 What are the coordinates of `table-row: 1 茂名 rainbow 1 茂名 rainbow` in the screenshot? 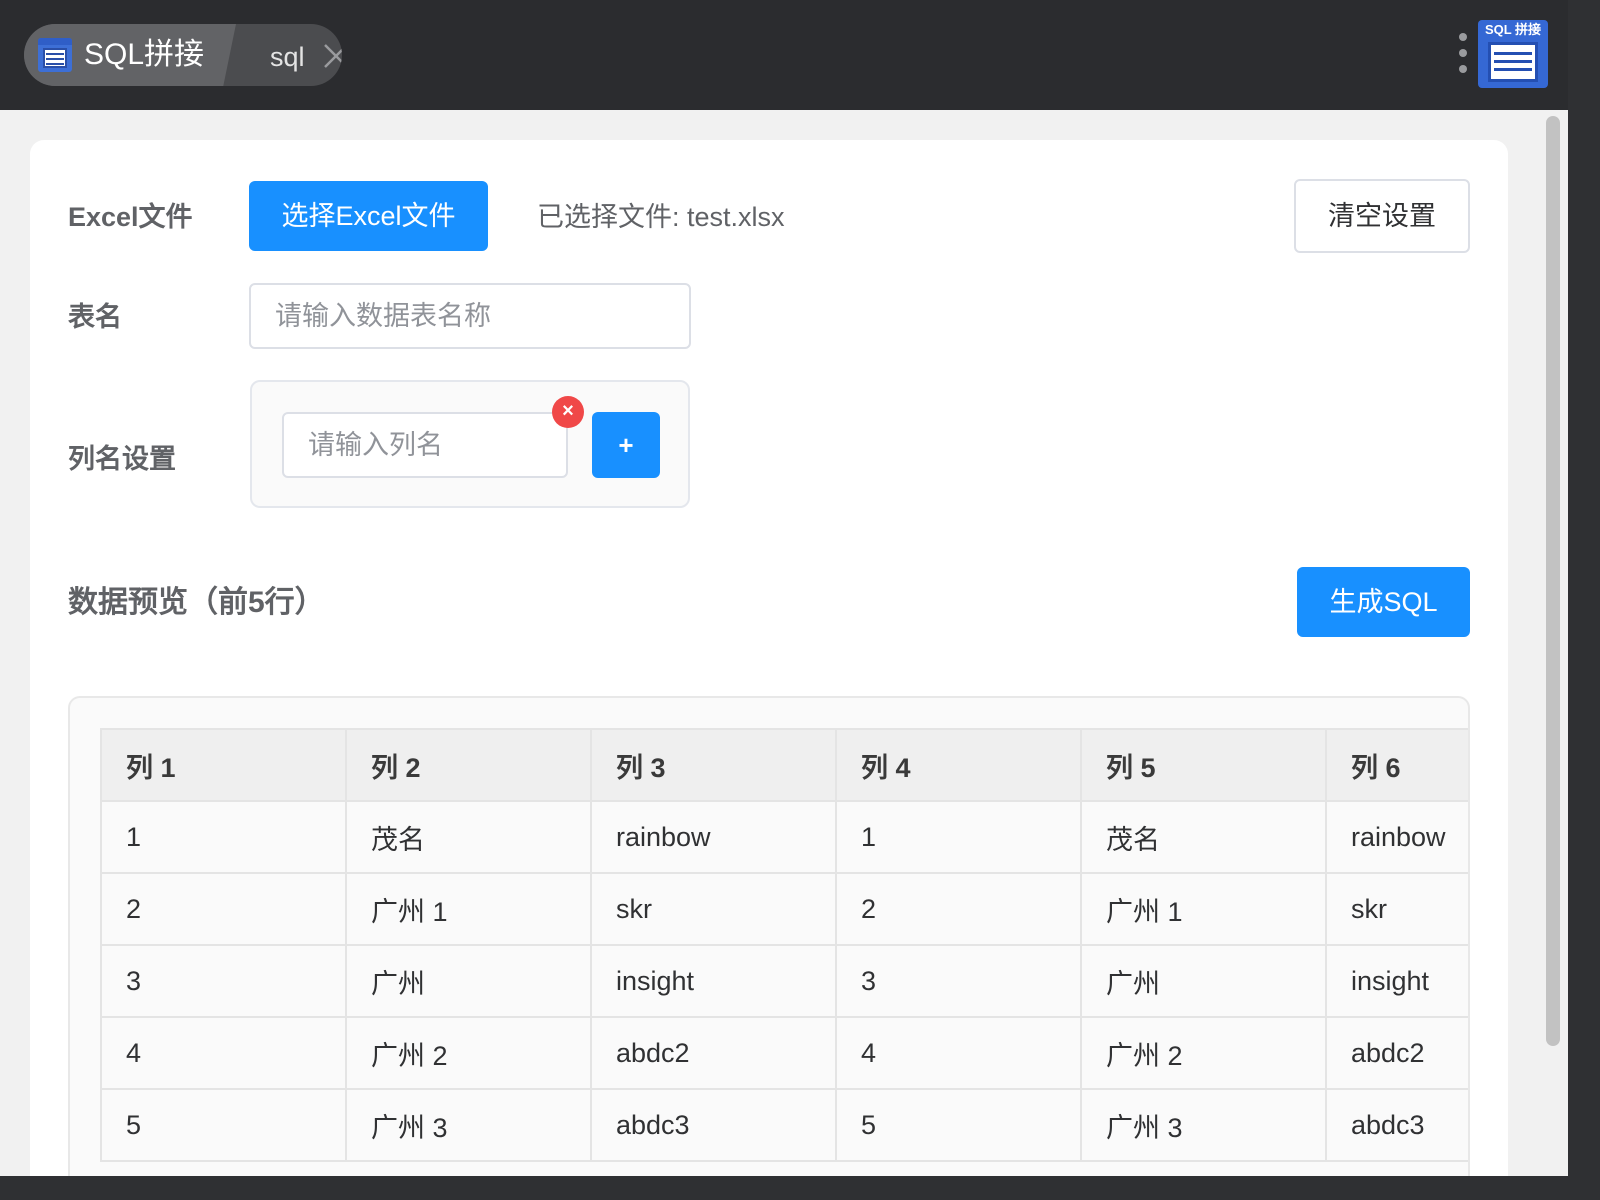 It's located at (784, 837).